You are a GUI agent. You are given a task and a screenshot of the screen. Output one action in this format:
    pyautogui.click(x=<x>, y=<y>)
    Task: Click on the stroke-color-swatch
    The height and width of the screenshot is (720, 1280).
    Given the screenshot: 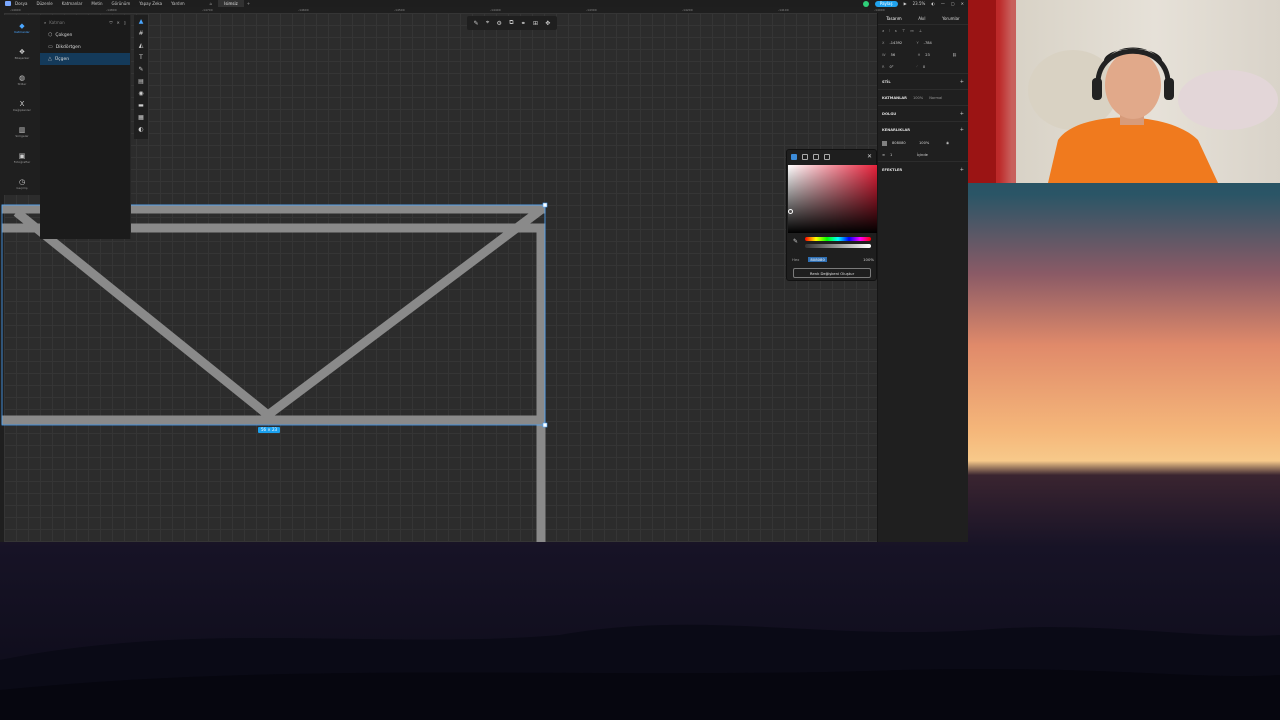 What is the action you would take?
    pyautogui.click(x=884, y=143)
    